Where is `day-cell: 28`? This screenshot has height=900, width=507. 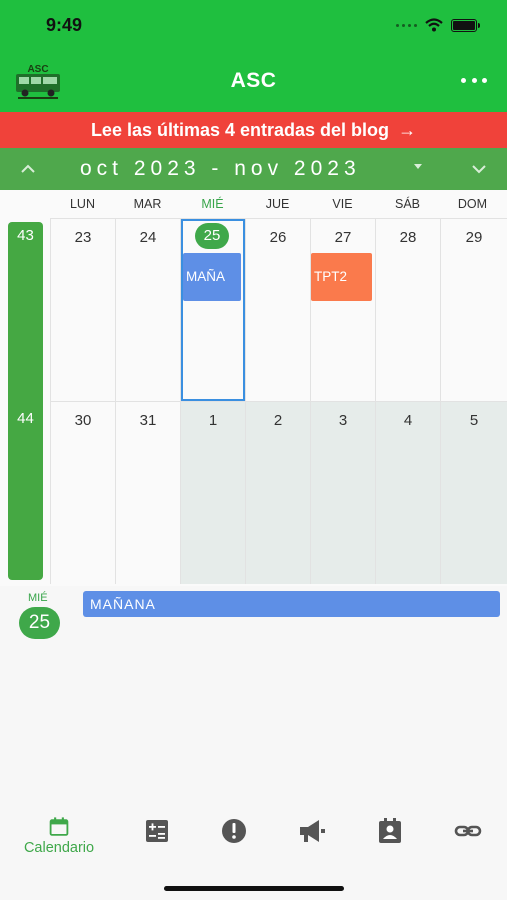 day-cell: 28 is located at coordinates (407, 309).